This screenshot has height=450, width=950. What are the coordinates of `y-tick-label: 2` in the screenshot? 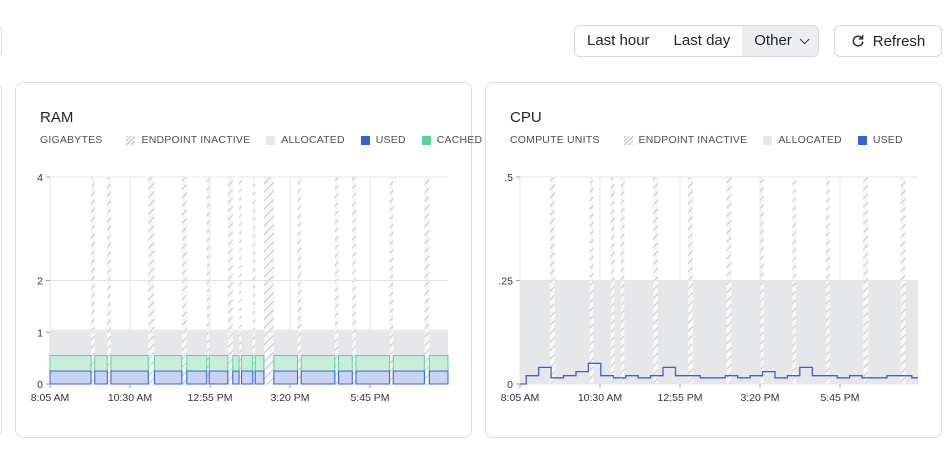 It's located at (40, 282).